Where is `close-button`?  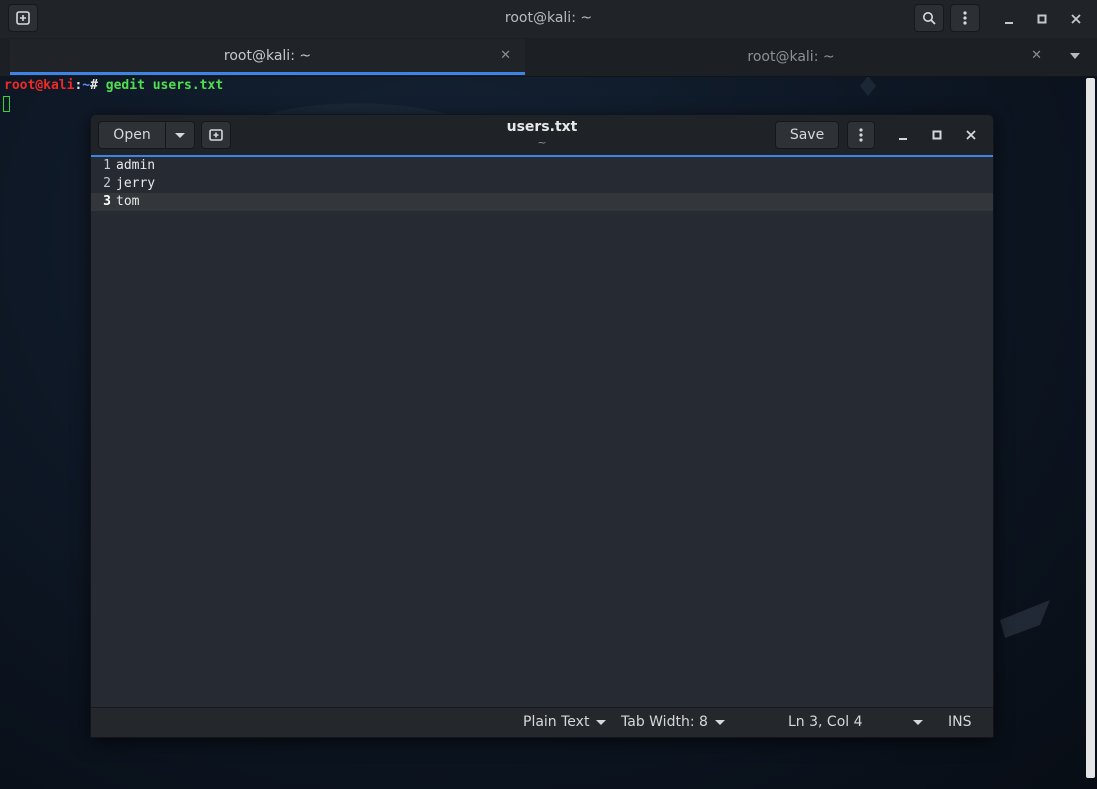 close-button is located at coordinates (1076, 19).